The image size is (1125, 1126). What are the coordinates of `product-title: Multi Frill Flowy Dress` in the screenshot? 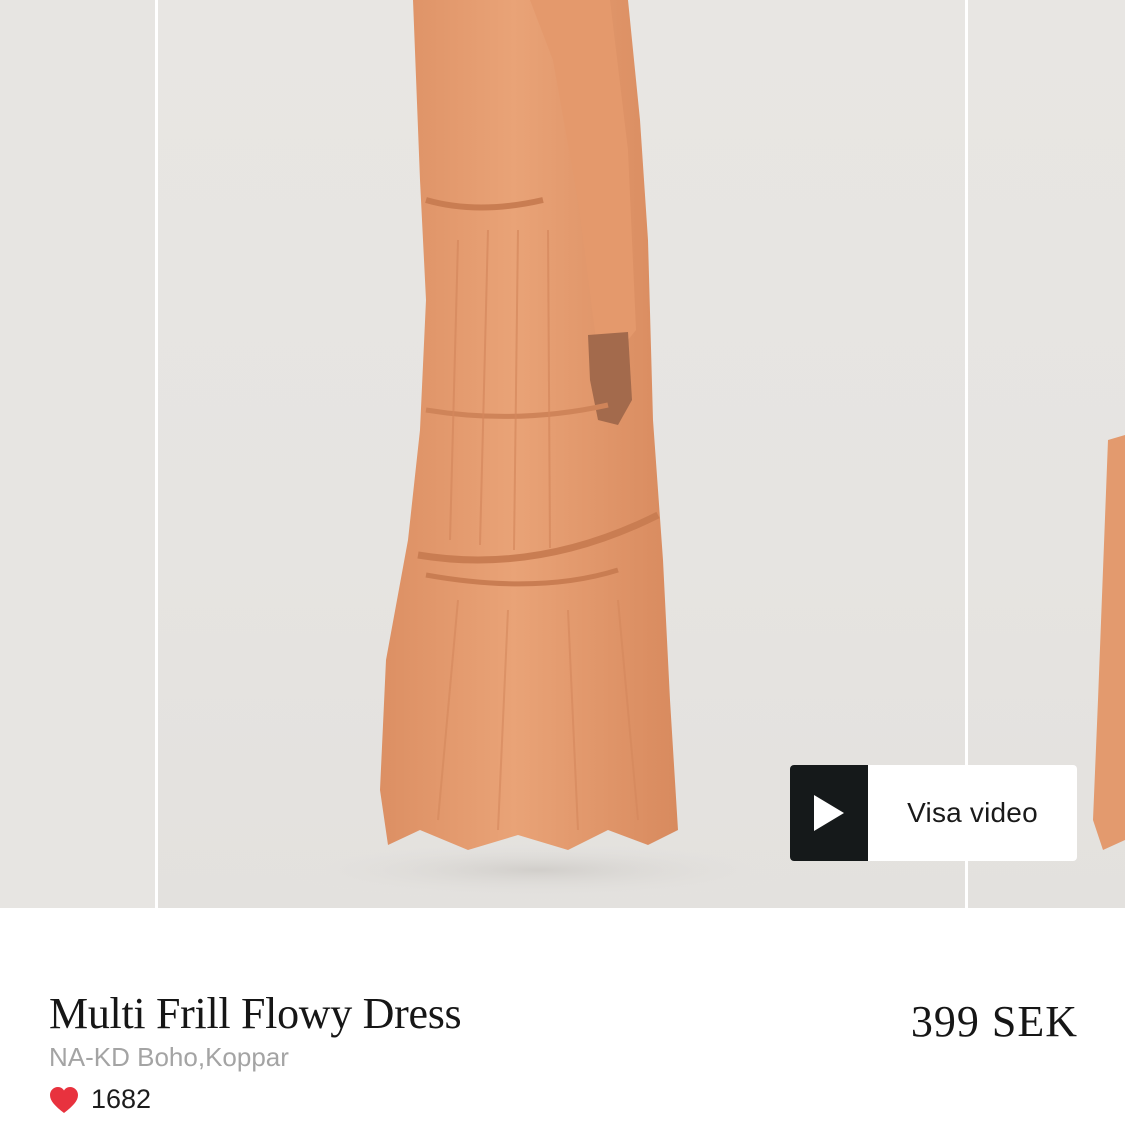 It's located at (255, 1013).